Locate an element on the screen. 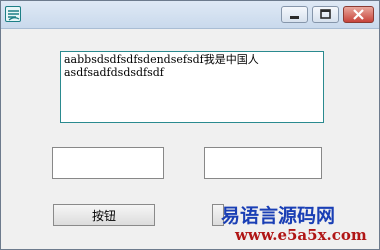  close-button is located at coordinates (358, 14).